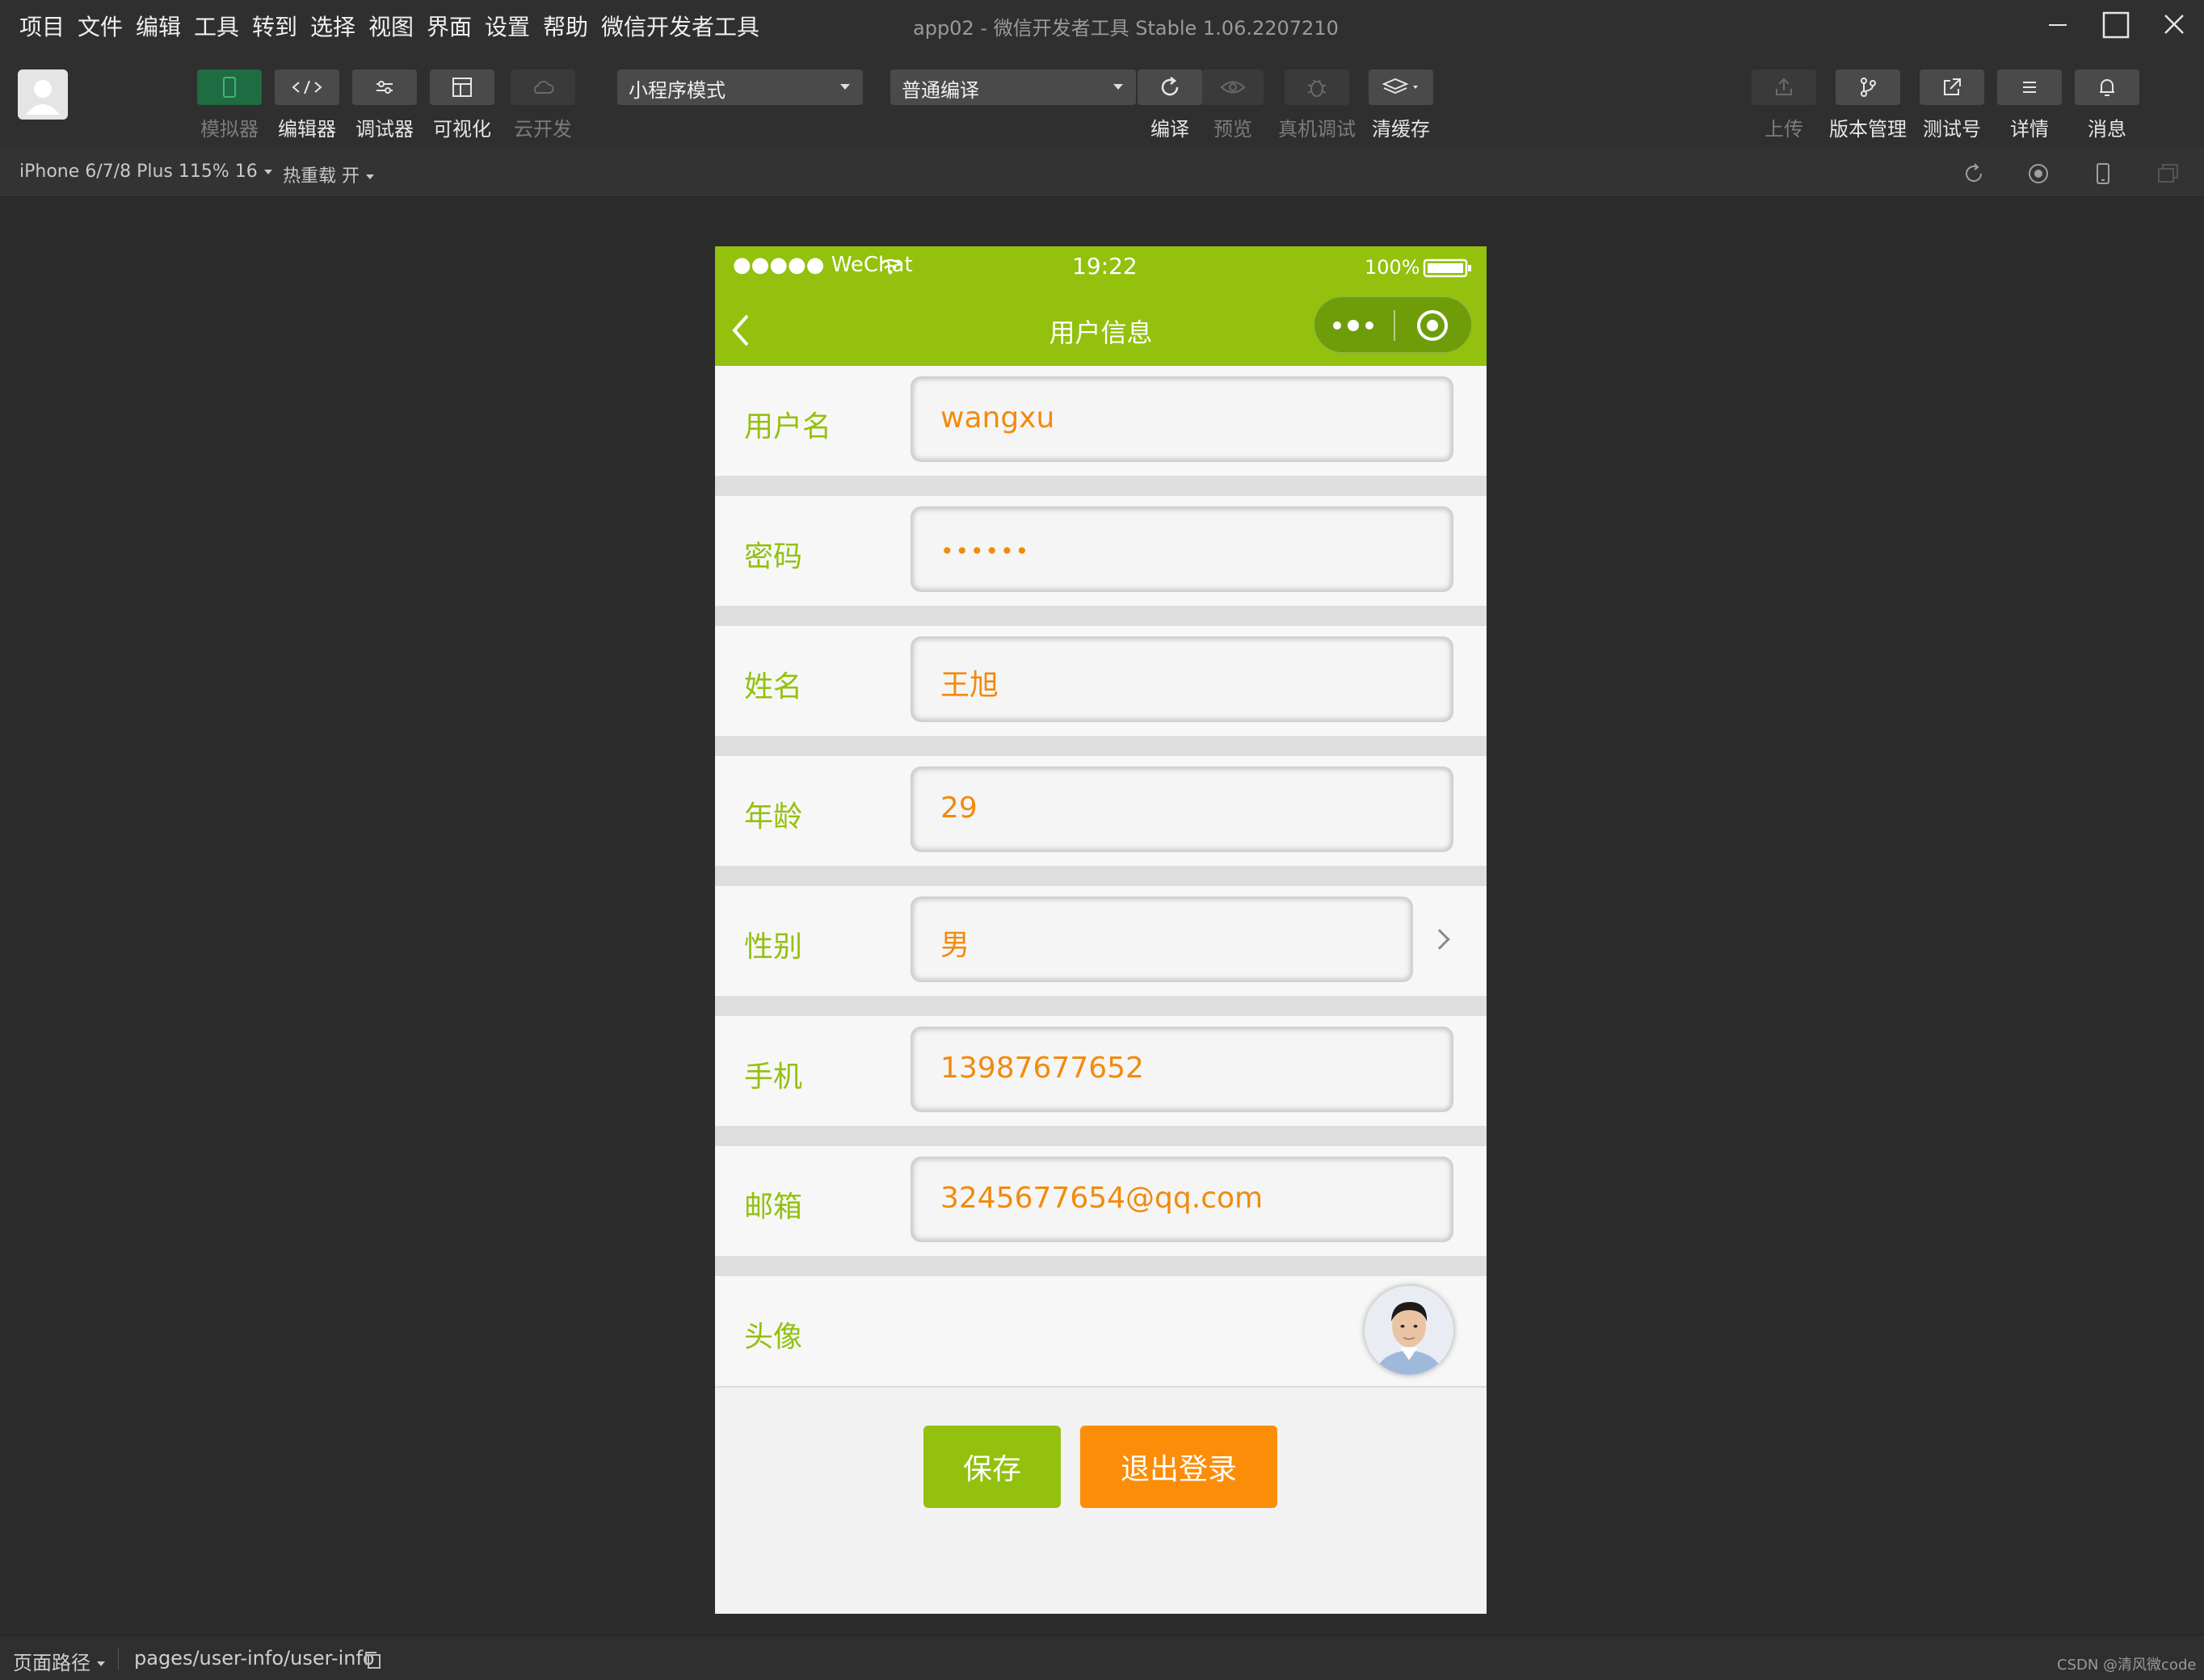  I want to click on copy-icon, so click(373, 1659).